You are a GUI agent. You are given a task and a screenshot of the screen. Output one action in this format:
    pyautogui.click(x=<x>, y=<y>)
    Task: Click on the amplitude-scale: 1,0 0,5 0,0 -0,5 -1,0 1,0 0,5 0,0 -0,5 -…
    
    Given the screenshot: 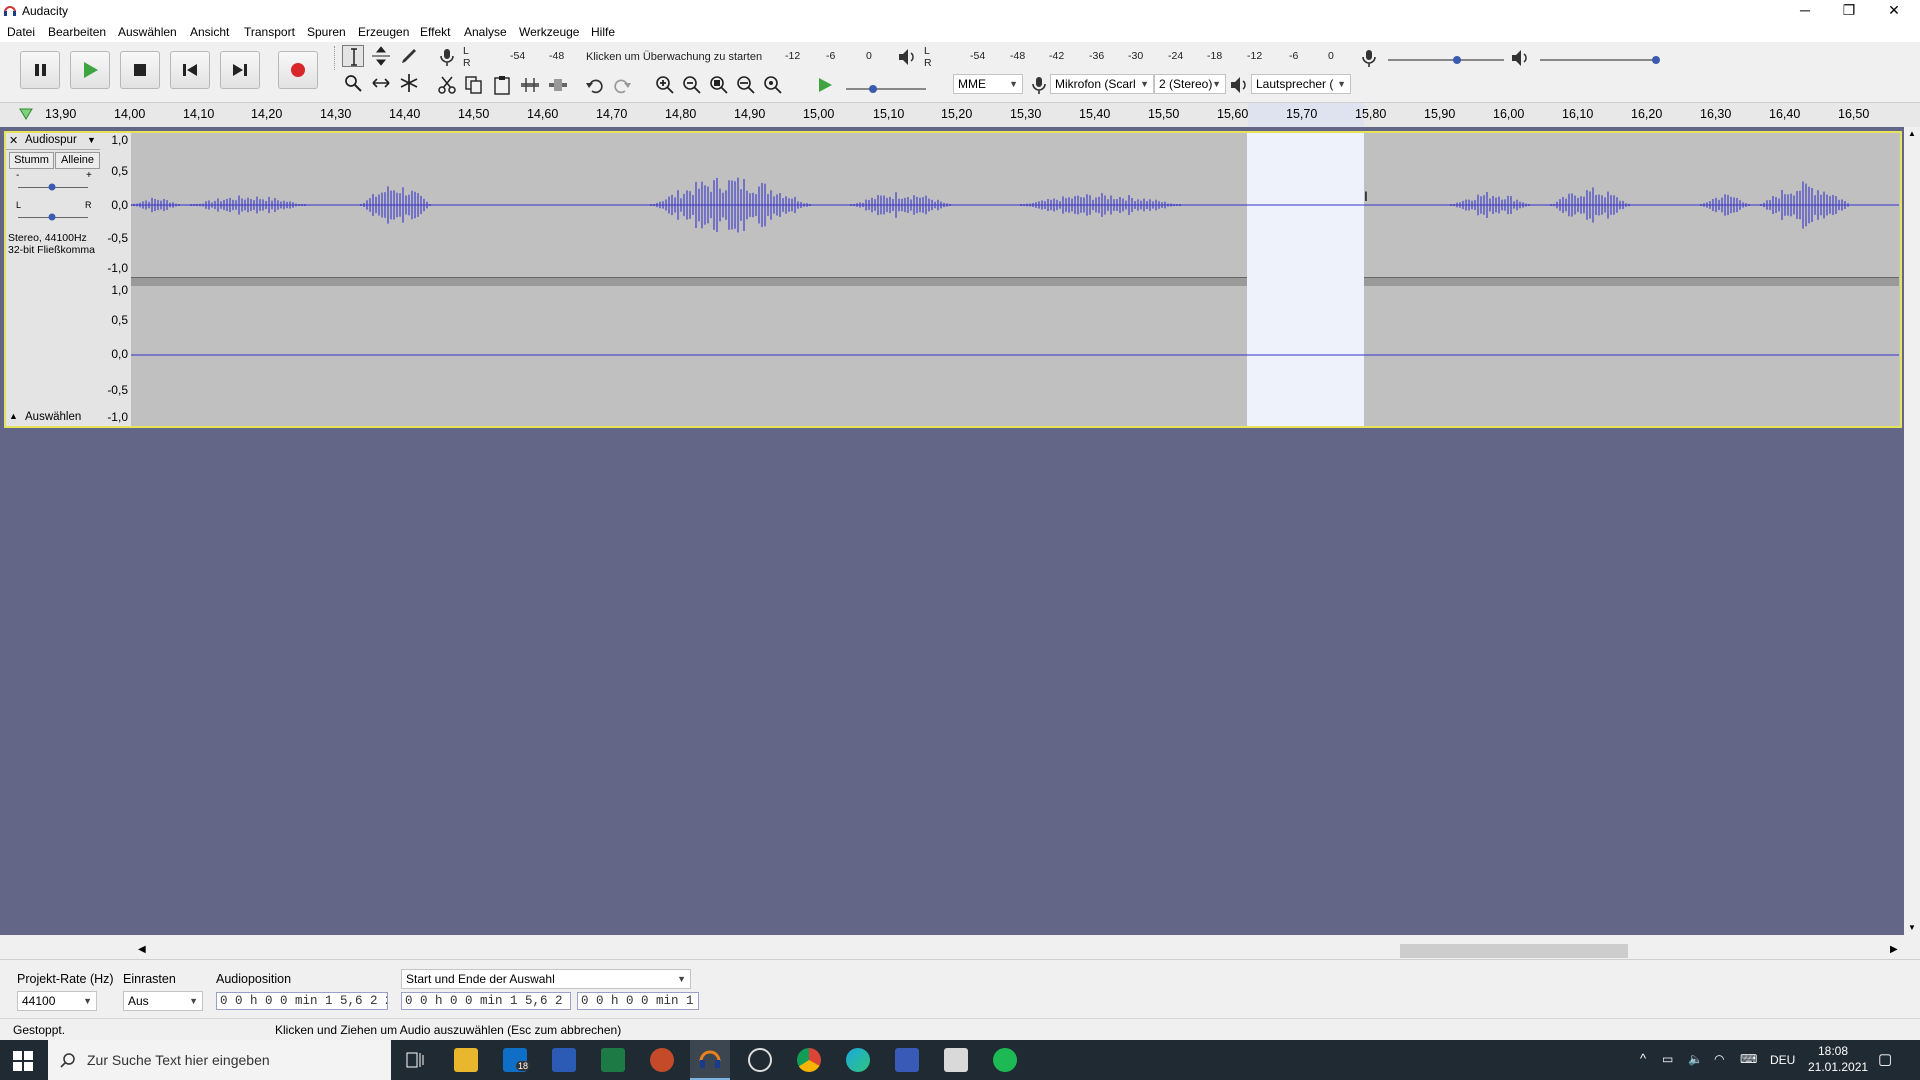 What is the action you would take?
    pyautogui.click(x=116, y=279)
    